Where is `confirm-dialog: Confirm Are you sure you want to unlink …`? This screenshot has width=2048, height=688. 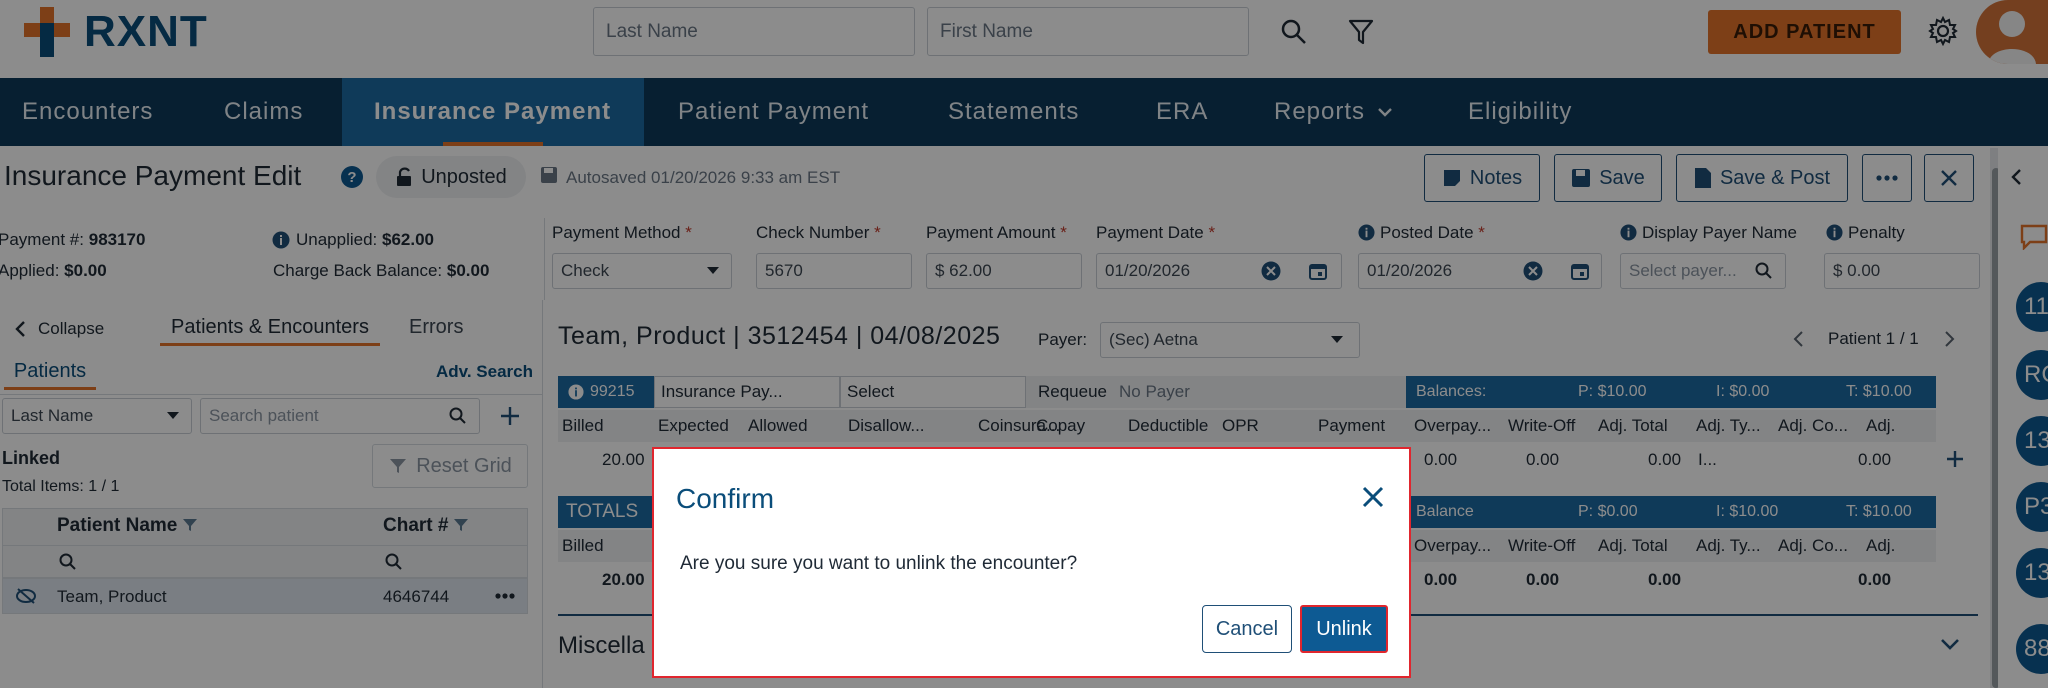
confirm-dialog: Confirm Are you sure you want to unlink … is located at coordinates (1031, 562).